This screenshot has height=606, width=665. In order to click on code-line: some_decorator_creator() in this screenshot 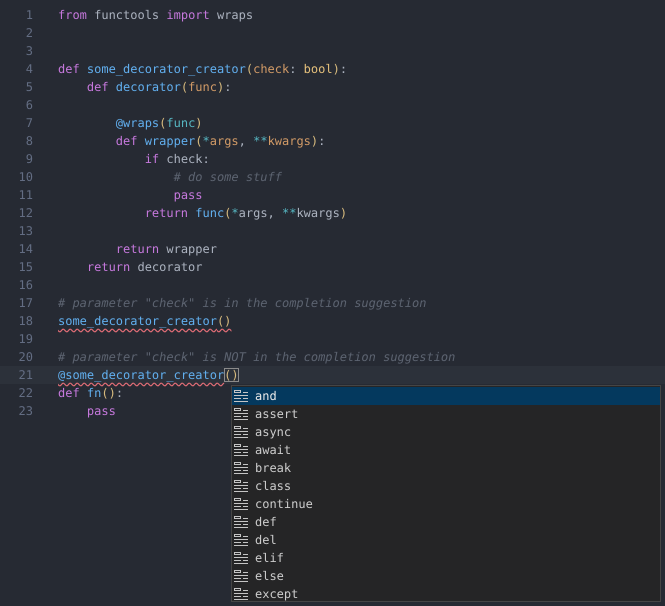, I will do `click(145, 321)`.